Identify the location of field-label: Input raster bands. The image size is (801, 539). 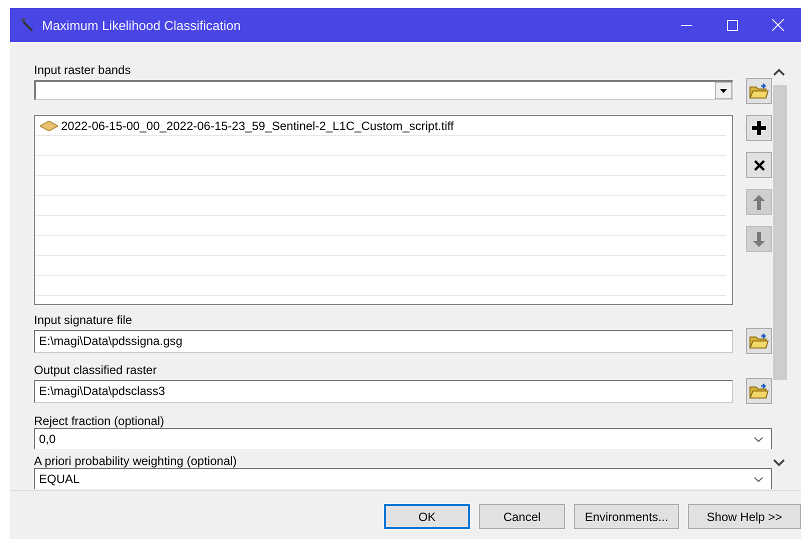
(82, 70).